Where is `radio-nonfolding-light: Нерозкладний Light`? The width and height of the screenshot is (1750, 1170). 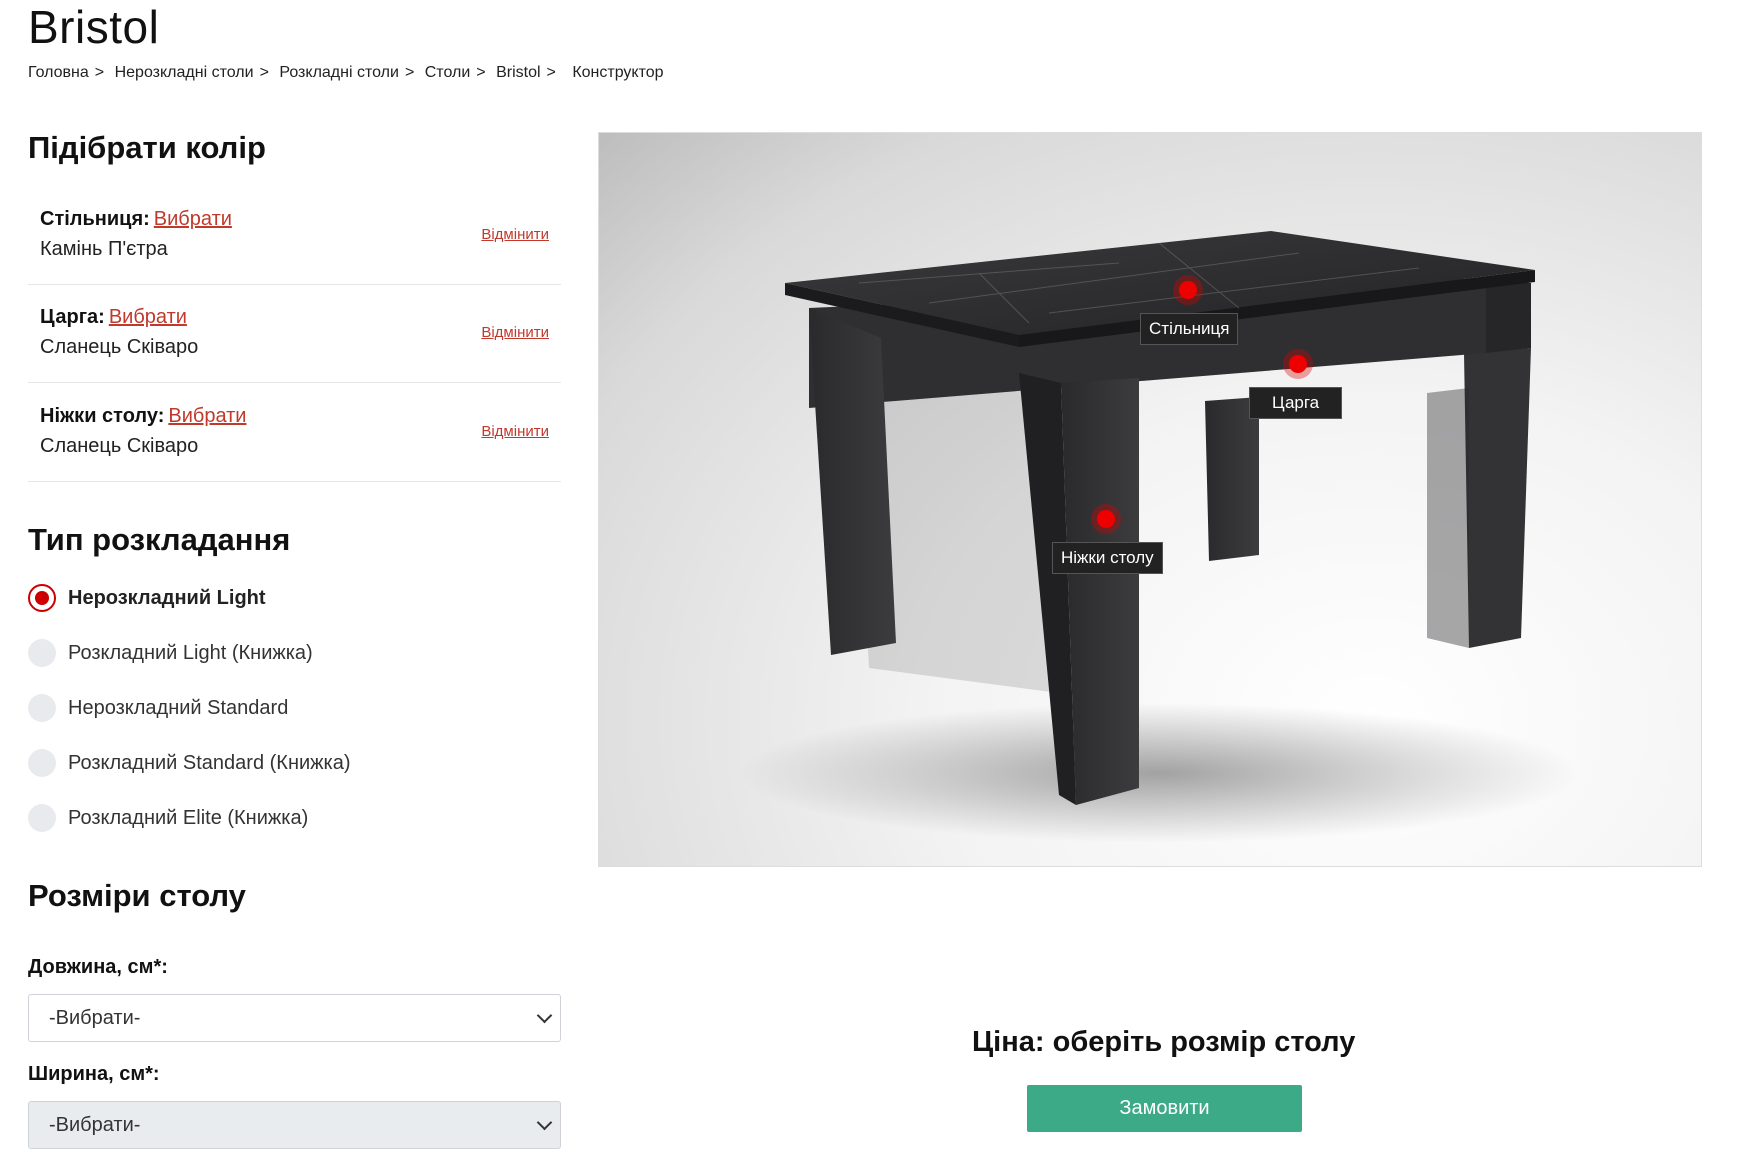
radio-nonfolding-light: Нерозкладний Light is located at coordinates (147, 598).